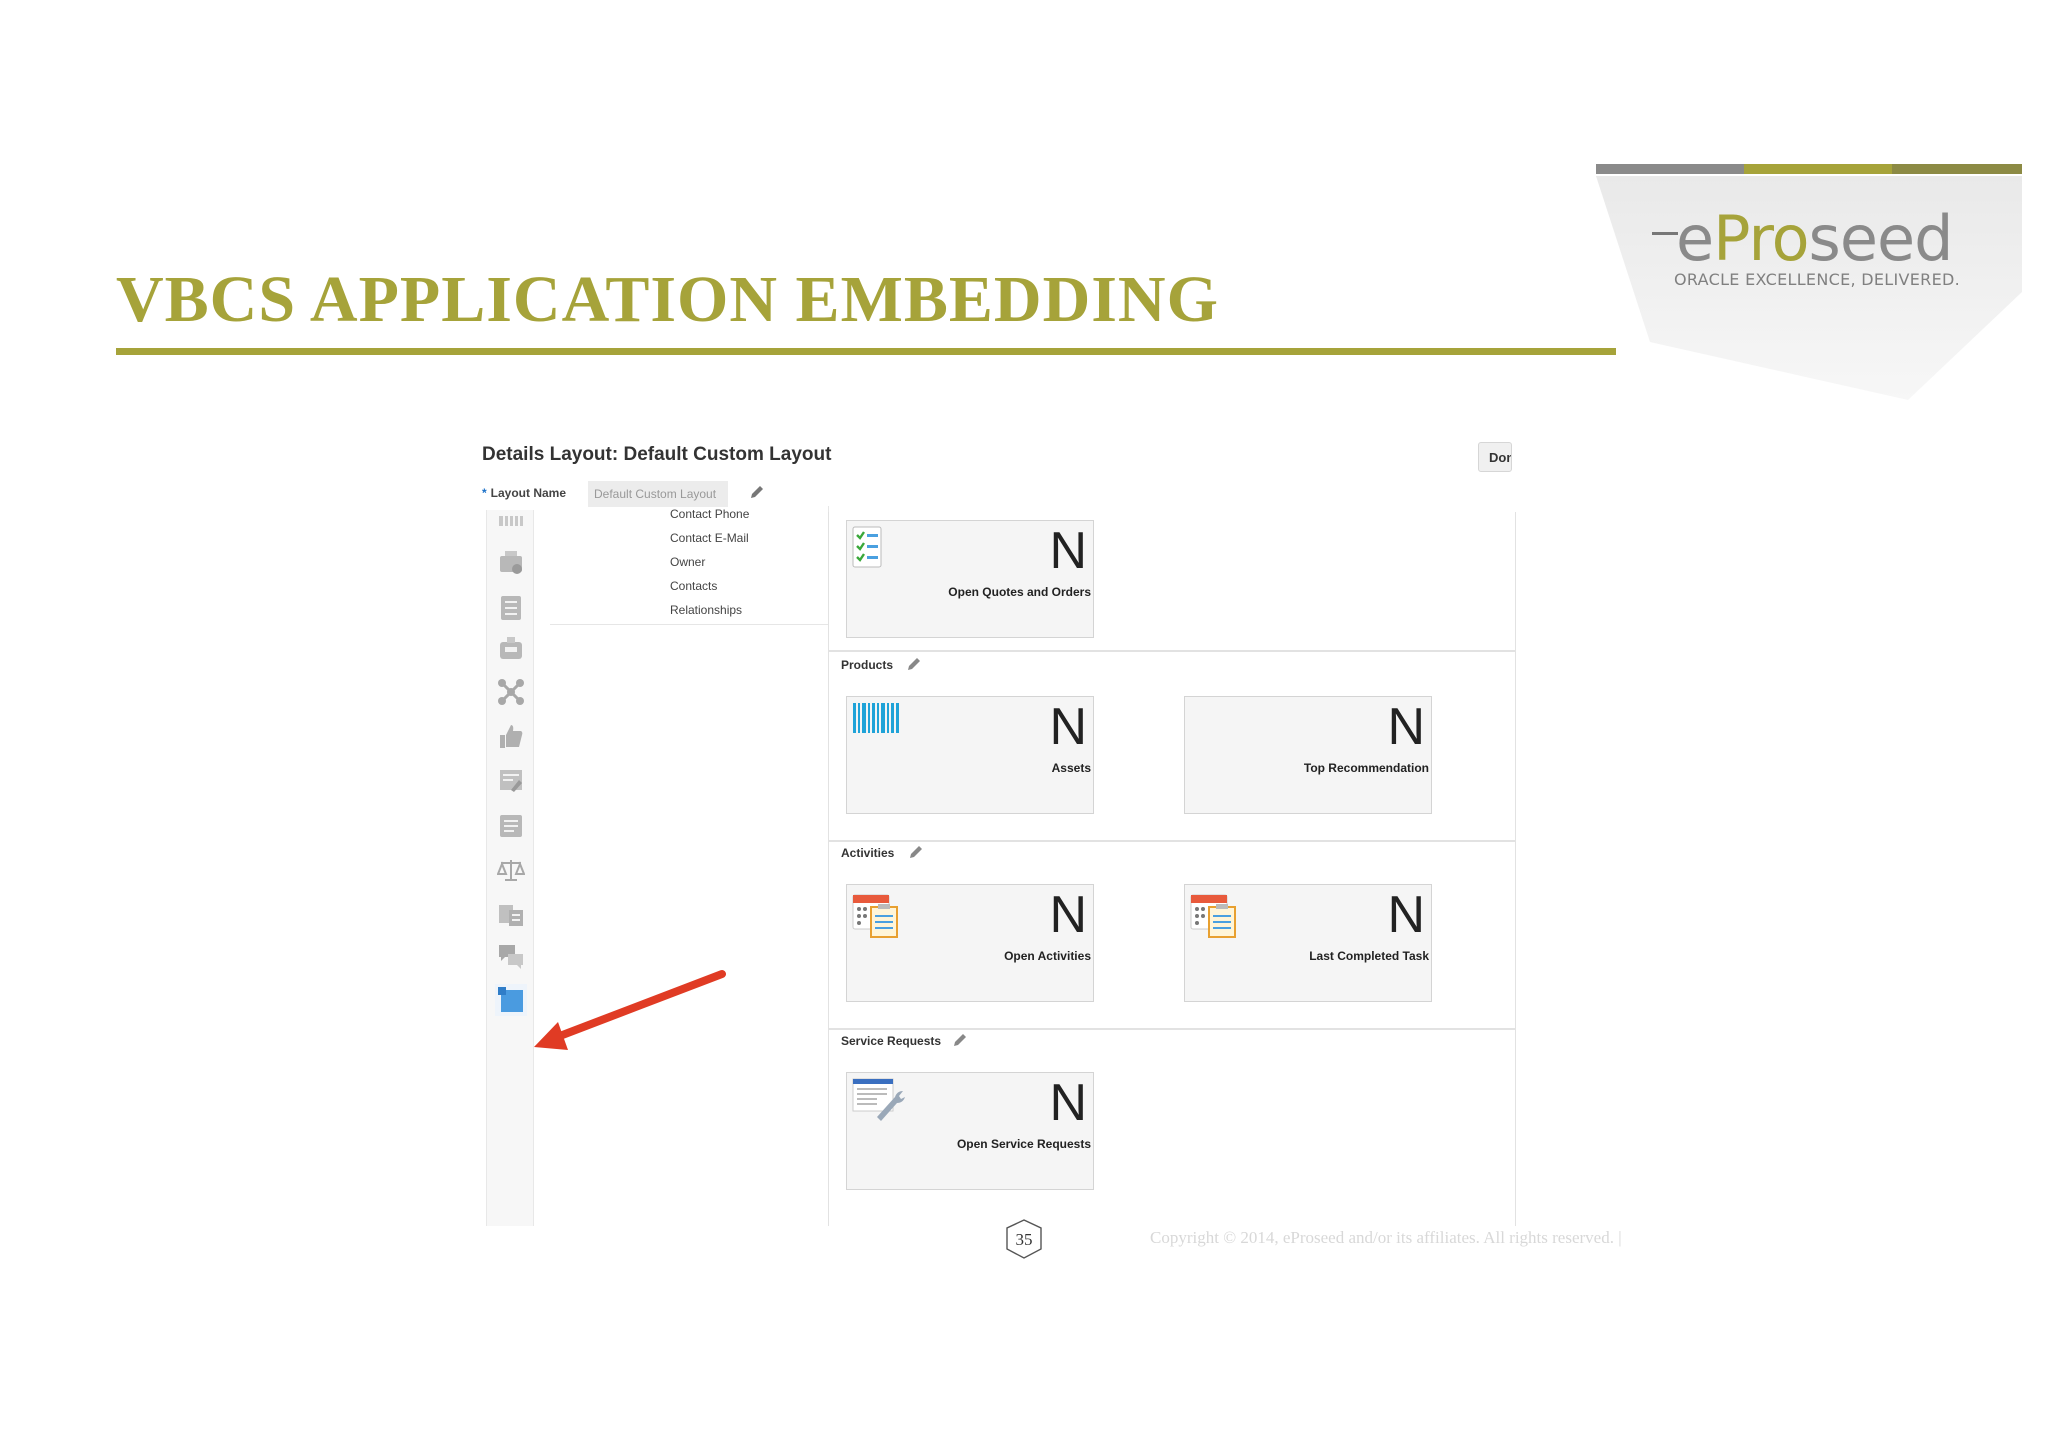 The height and width of the screenshot is (1447, 2048). Describe the element at coordinates (1308, 755) in the screenshot. I see `card-top-recommendation: N Top Recommendation` at that location.